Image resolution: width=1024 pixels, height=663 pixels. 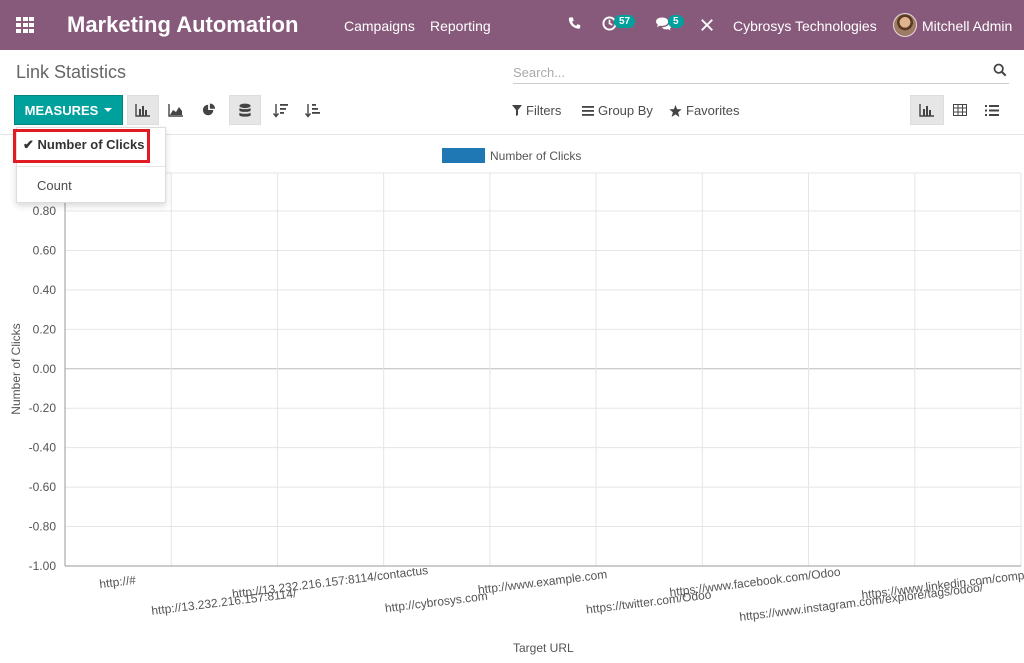 I want to click on bar-chart-button, so click(x=143, y=110).